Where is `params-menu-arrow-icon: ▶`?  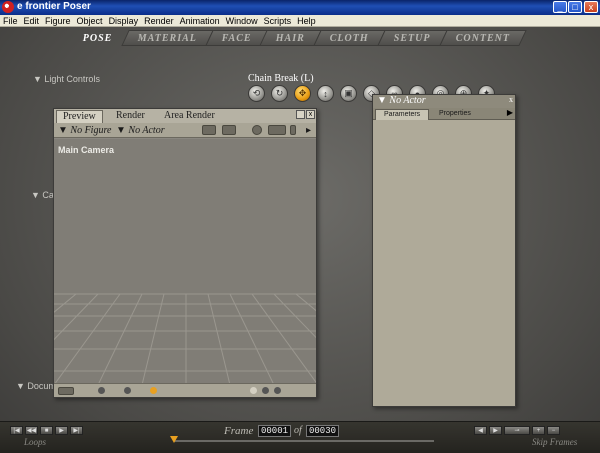 params-menu-arrow-icon: ▶ is located at coordinates (510, 112).